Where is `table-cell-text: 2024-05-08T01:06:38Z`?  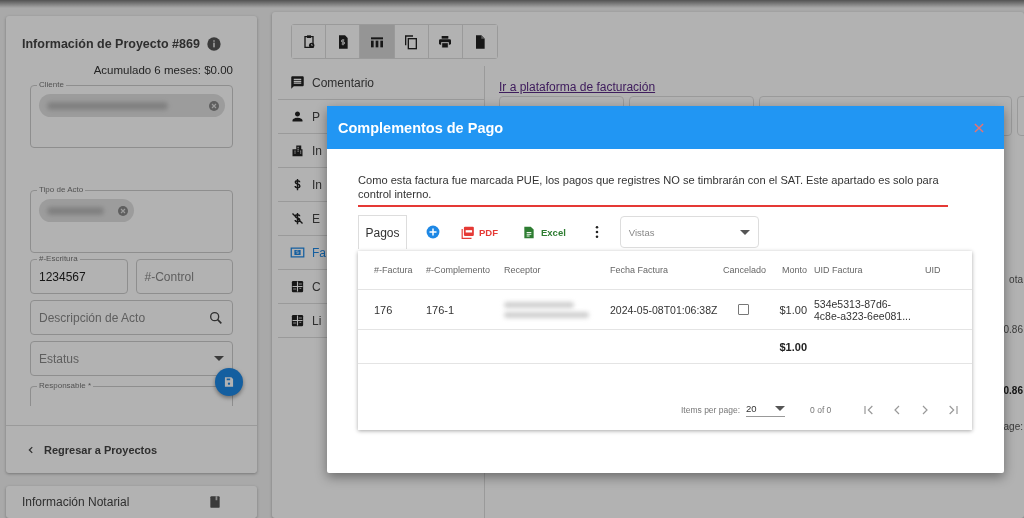
table-cell-text: 2024-05-08T01:06:38Z is located at coordinates (664, 309).